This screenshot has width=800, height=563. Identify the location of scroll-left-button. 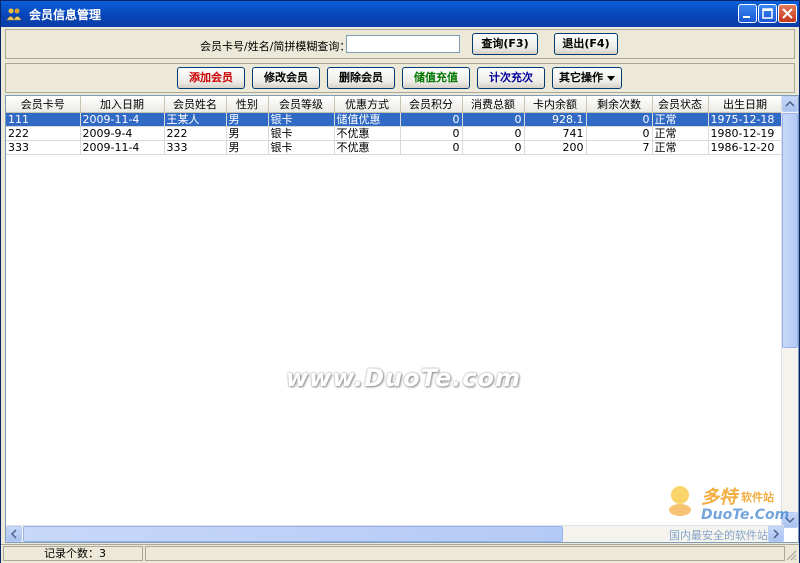
(14, 534).